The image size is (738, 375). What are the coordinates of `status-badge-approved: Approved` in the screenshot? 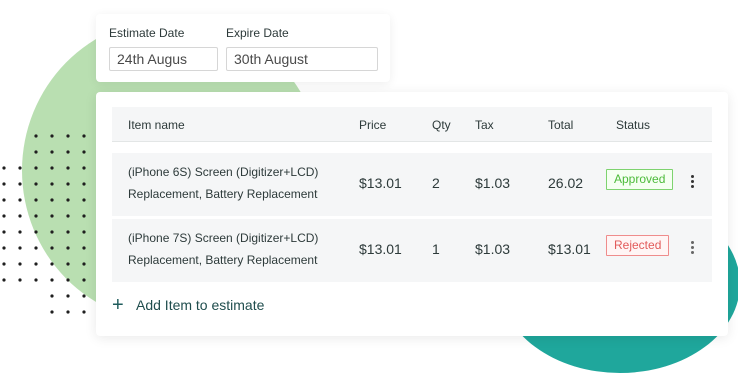 It's located at (640, 179).